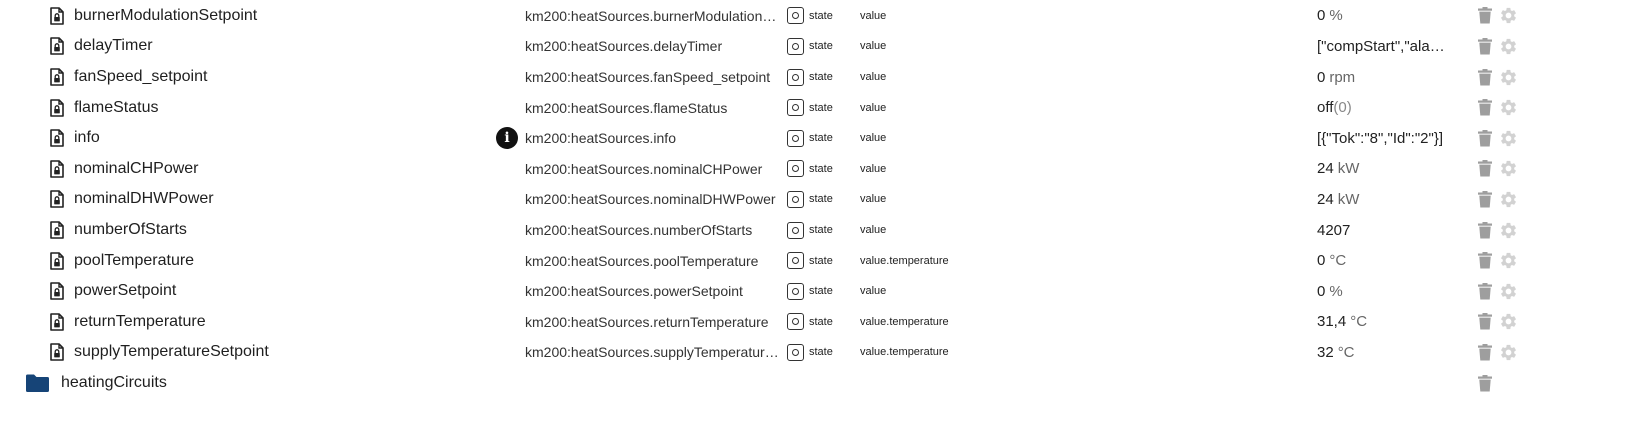 The image size is (1645, 426). I want to click on state-value: [{"Tok":"8","Id":"2"}], so click(1383, 138).